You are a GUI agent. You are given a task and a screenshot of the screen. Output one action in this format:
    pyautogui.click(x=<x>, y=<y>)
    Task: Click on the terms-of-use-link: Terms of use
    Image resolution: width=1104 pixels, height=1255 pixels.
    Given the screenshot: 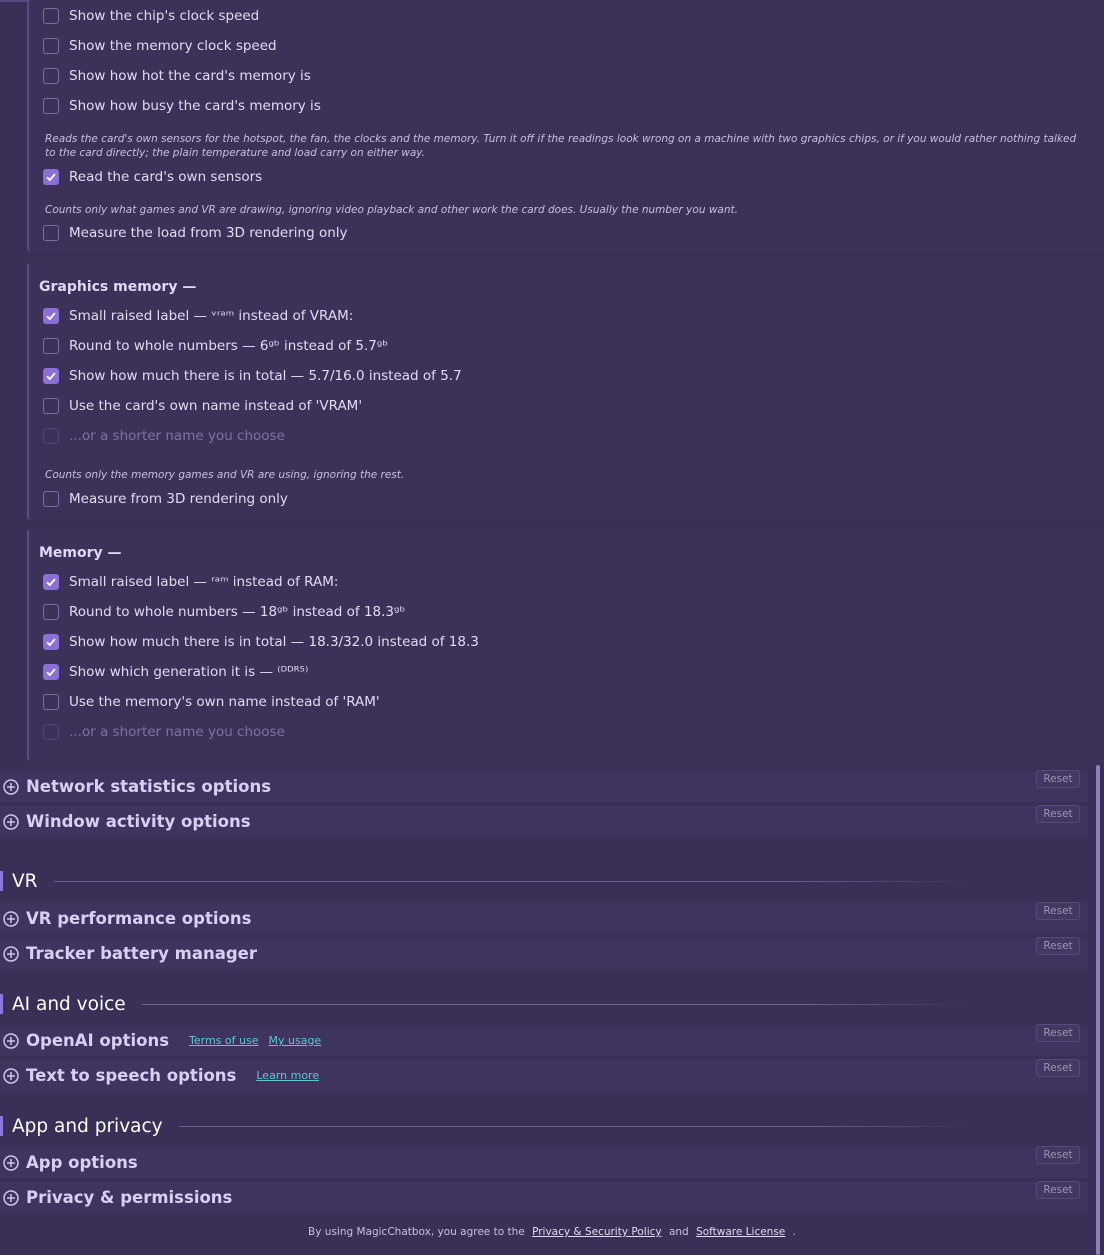 What is the action you would take?
    pyautogui.click(x=223, y=1040)
    